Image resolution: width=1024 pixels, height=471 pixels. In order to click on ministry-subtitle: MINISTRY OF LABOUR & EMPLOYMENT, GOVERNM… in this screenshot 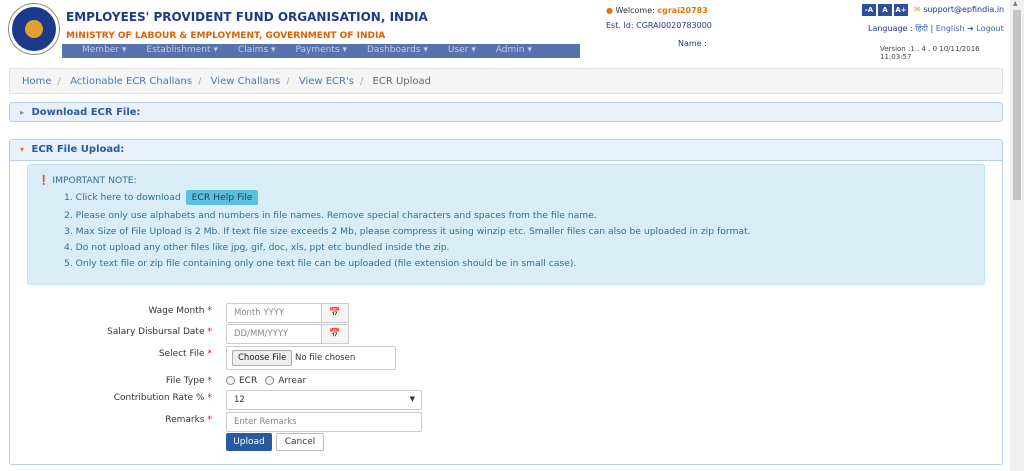, I will do `click(226, 36)`.